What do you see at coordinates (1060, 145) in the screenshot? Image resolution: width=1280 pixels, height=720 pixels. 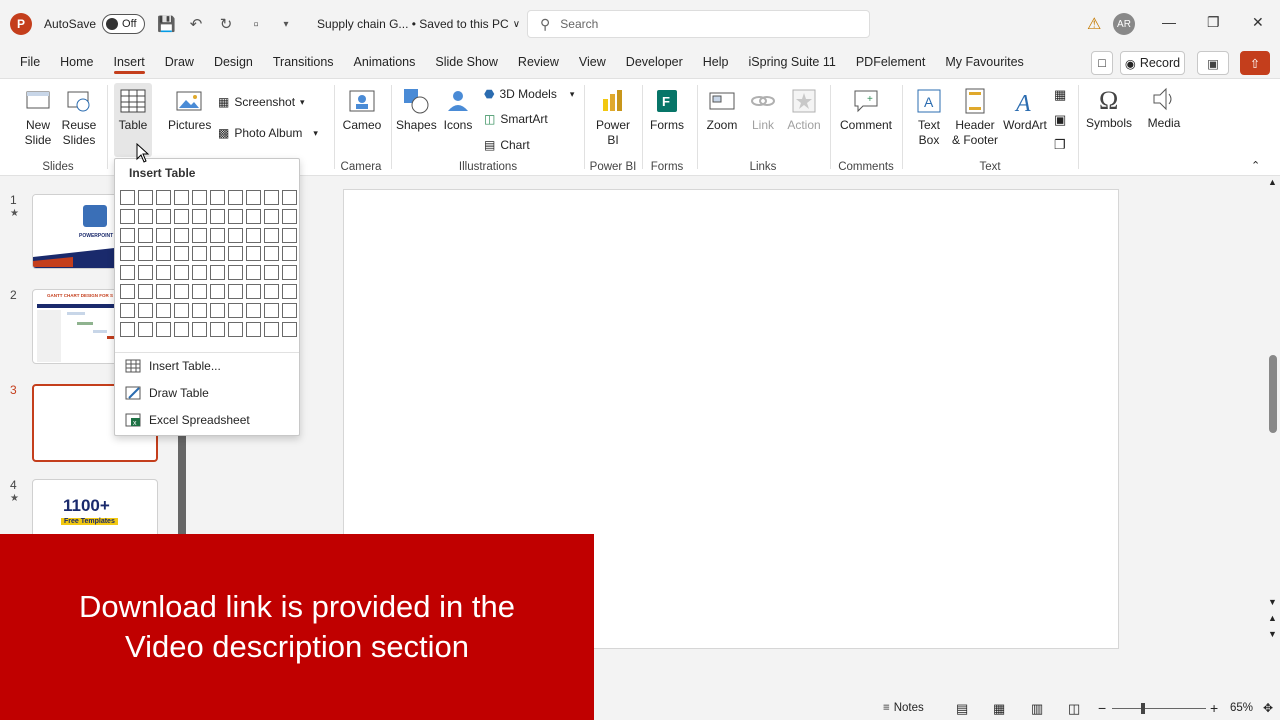 I see `object-icon: ❐` at bounding box center [1060, 145].